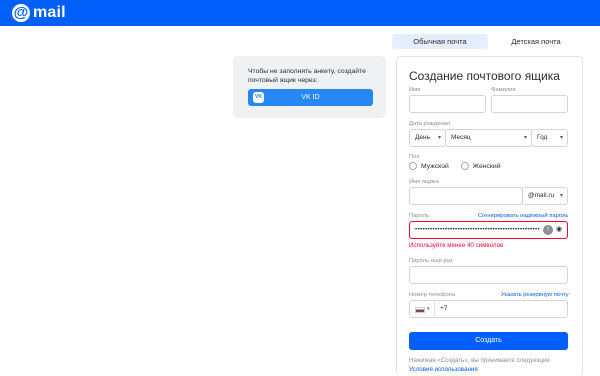 This screenshot has height=376, width=600. What do you see at coordinates (440, 41) in the screenshot?
I see `tab-regular-mail: Обычная почта` at bounding box center [440, 41].